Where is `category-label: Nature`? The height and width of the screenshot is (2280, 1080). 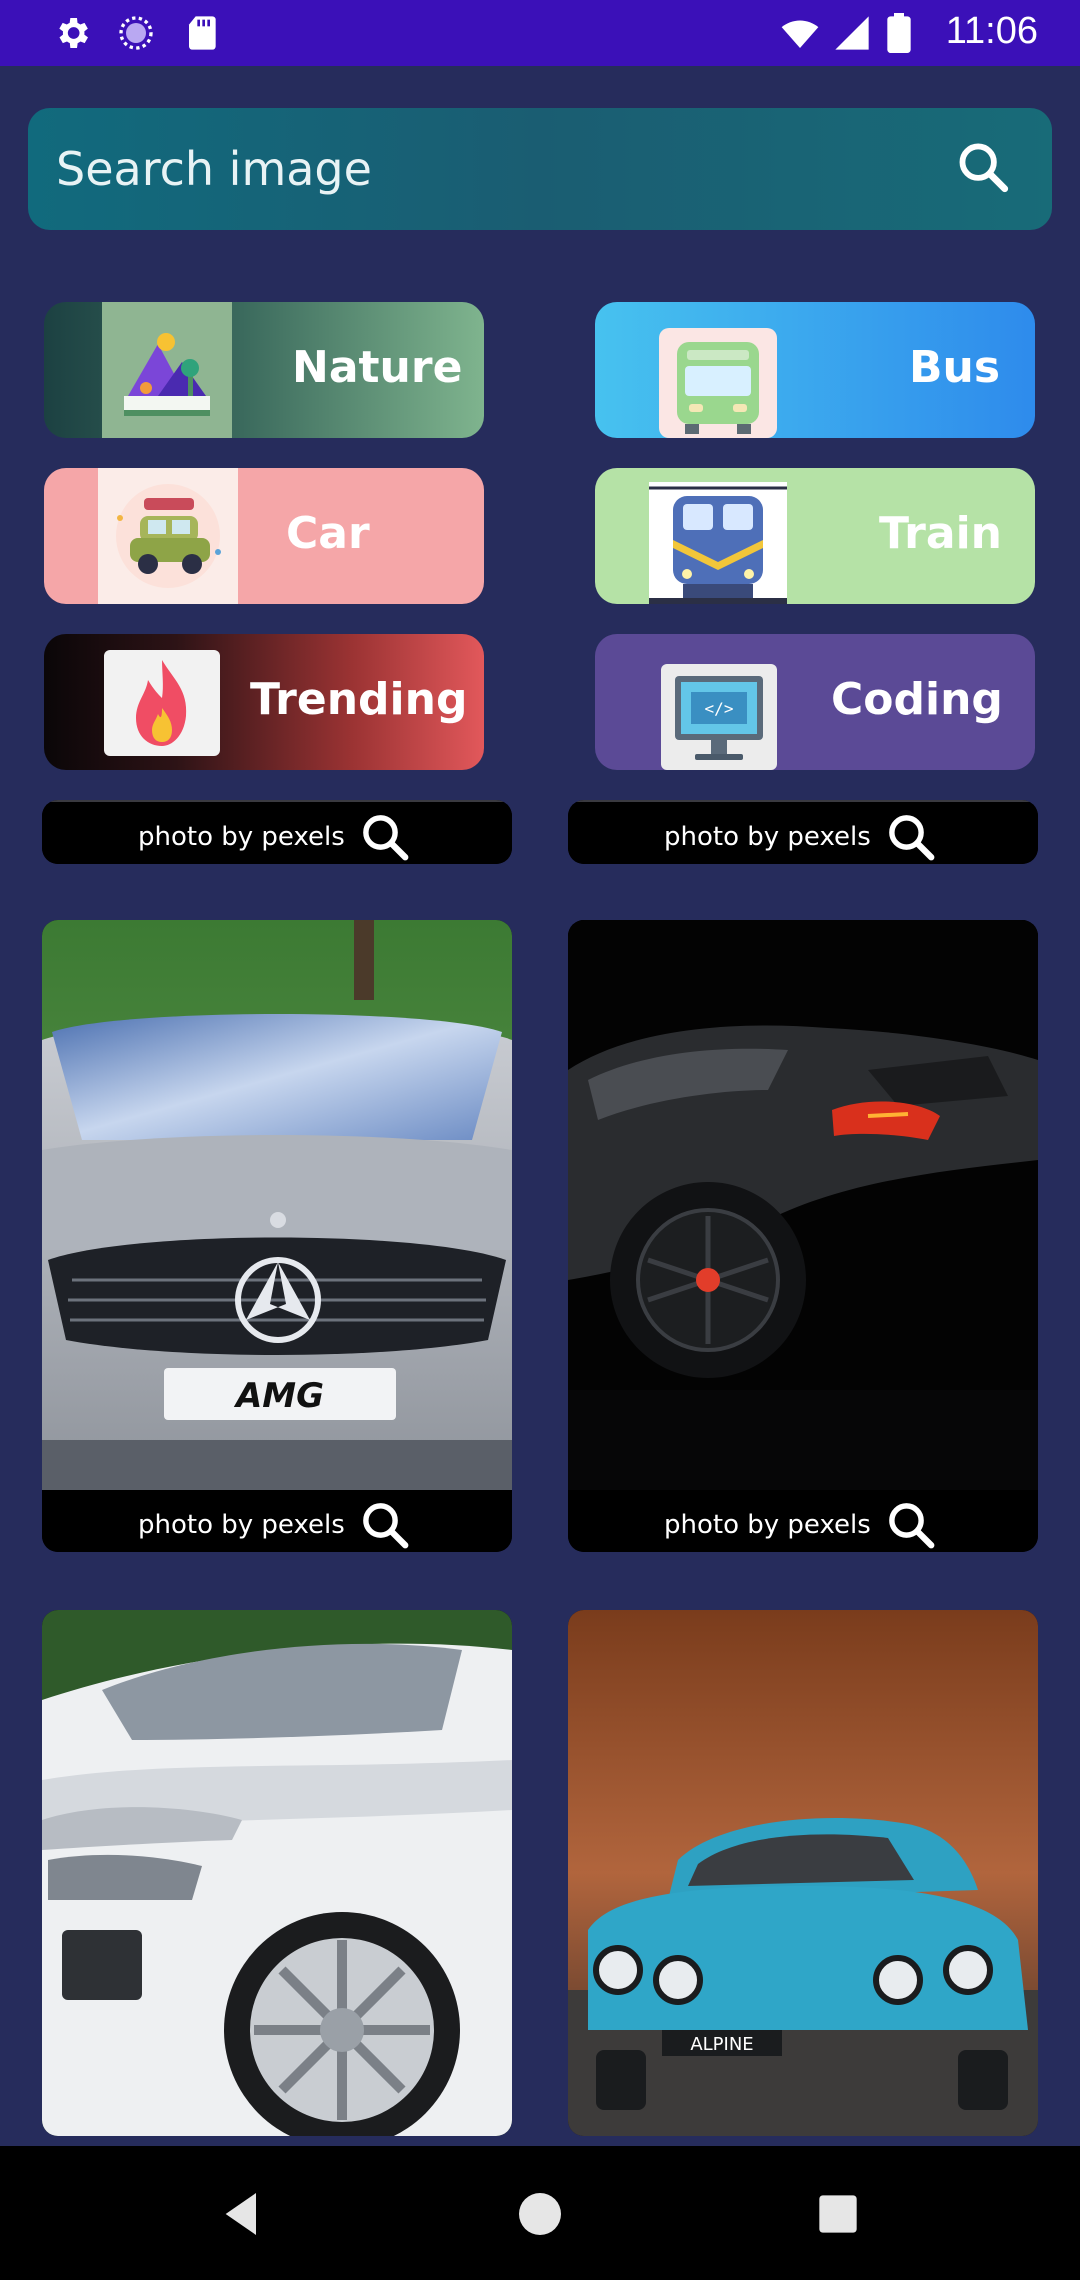
category-label: Nature is located at coordinates (377, 367).